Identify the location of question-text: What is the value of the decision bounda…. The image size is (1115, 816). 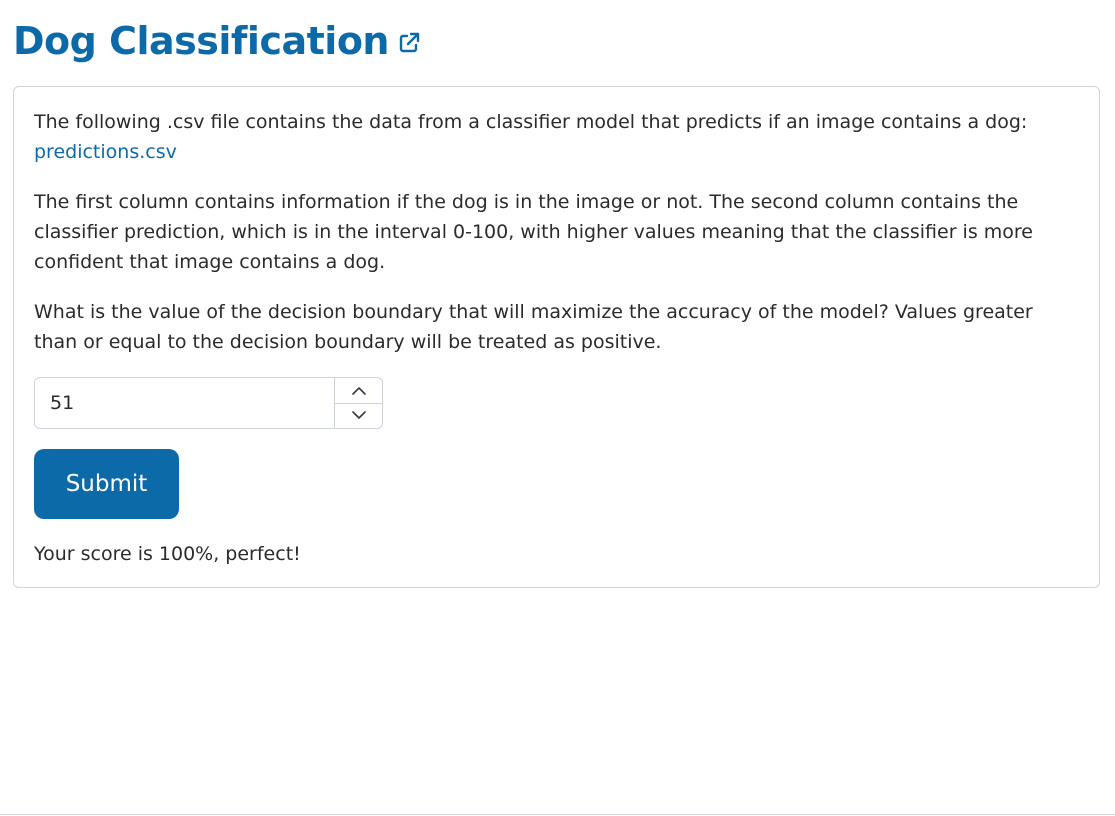
(533, 327).